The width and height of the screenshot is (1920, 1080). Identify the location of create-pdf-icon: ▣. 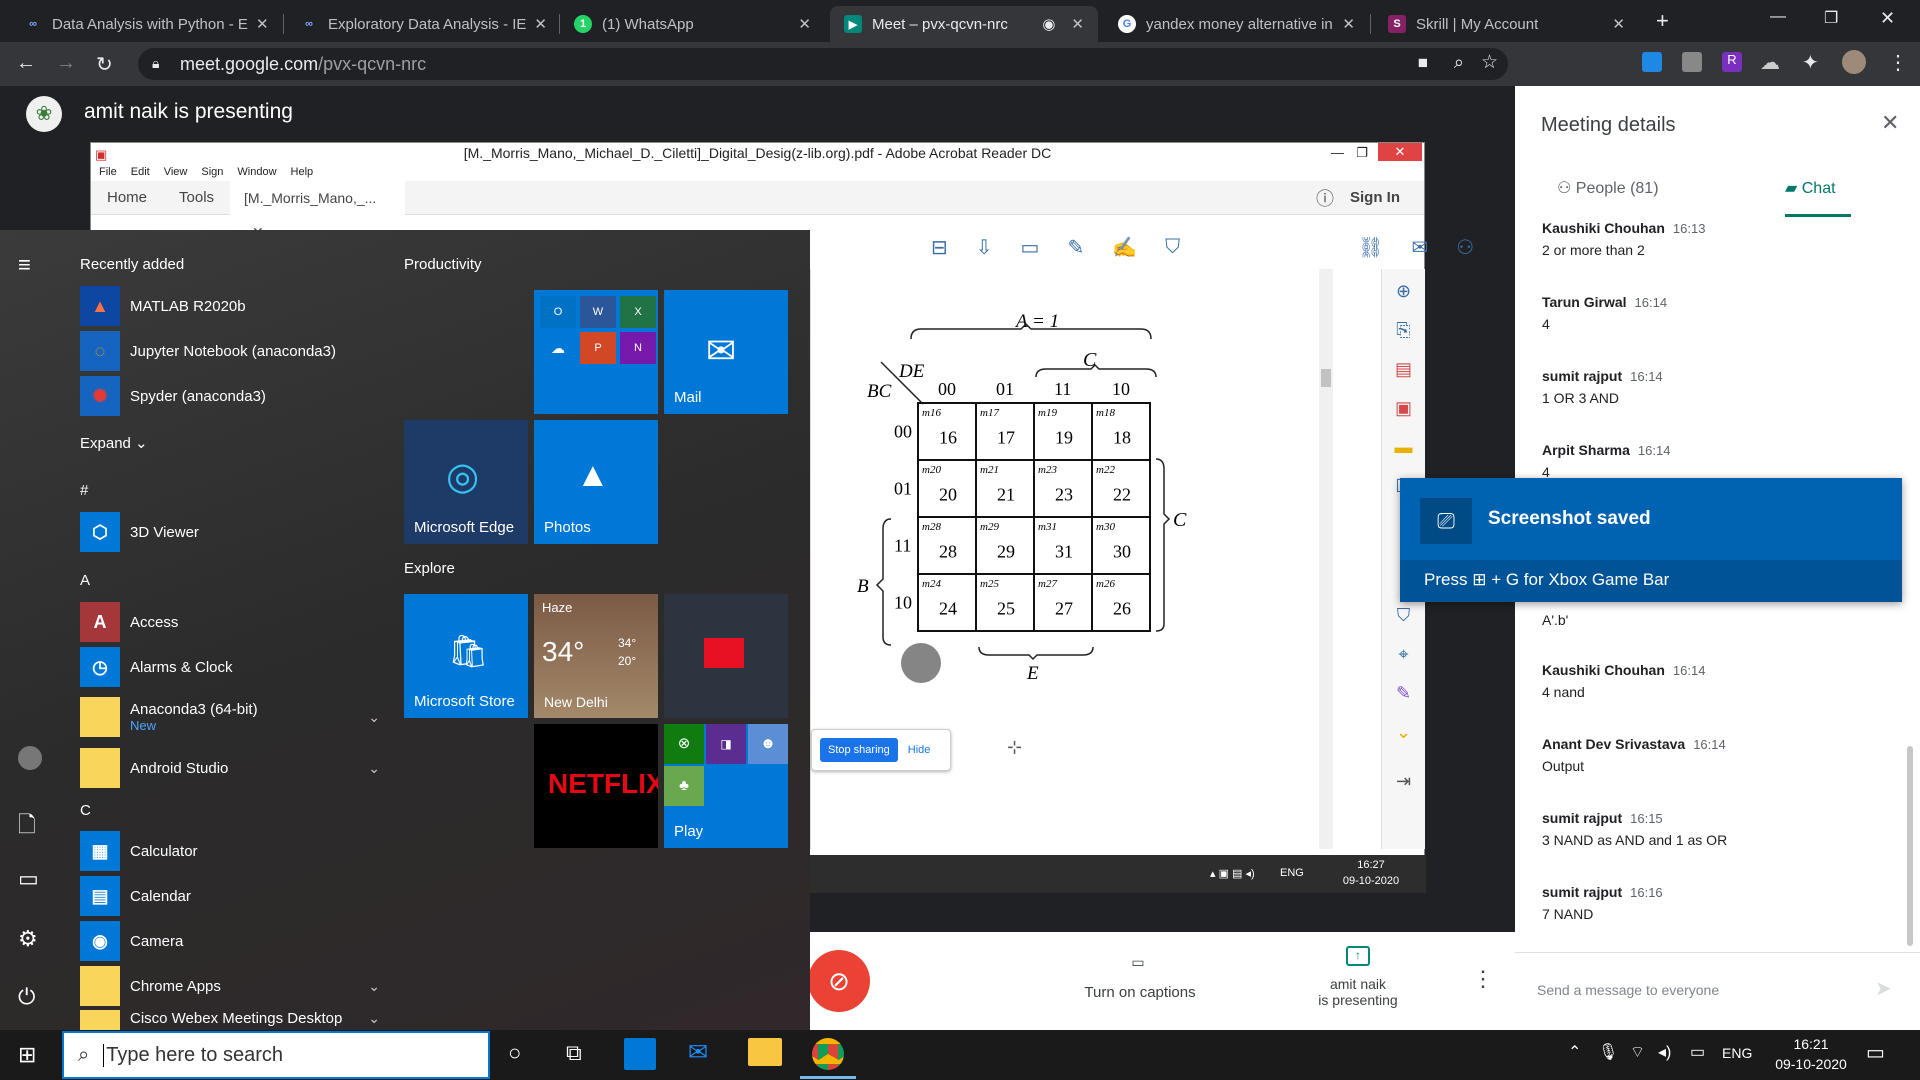
(1403, 408).